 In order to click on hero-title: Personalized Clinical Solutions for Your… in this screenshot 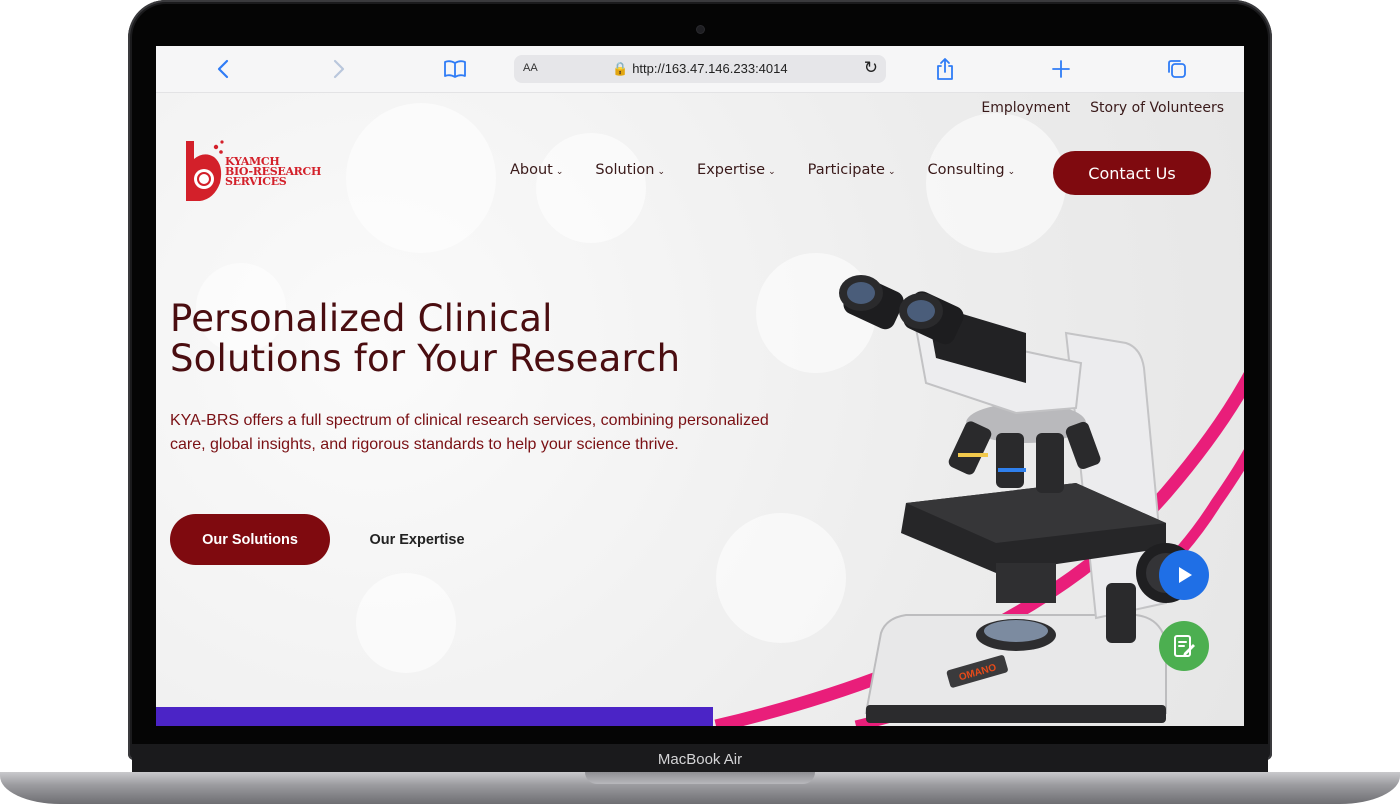, I will do `click(425, 338)`.